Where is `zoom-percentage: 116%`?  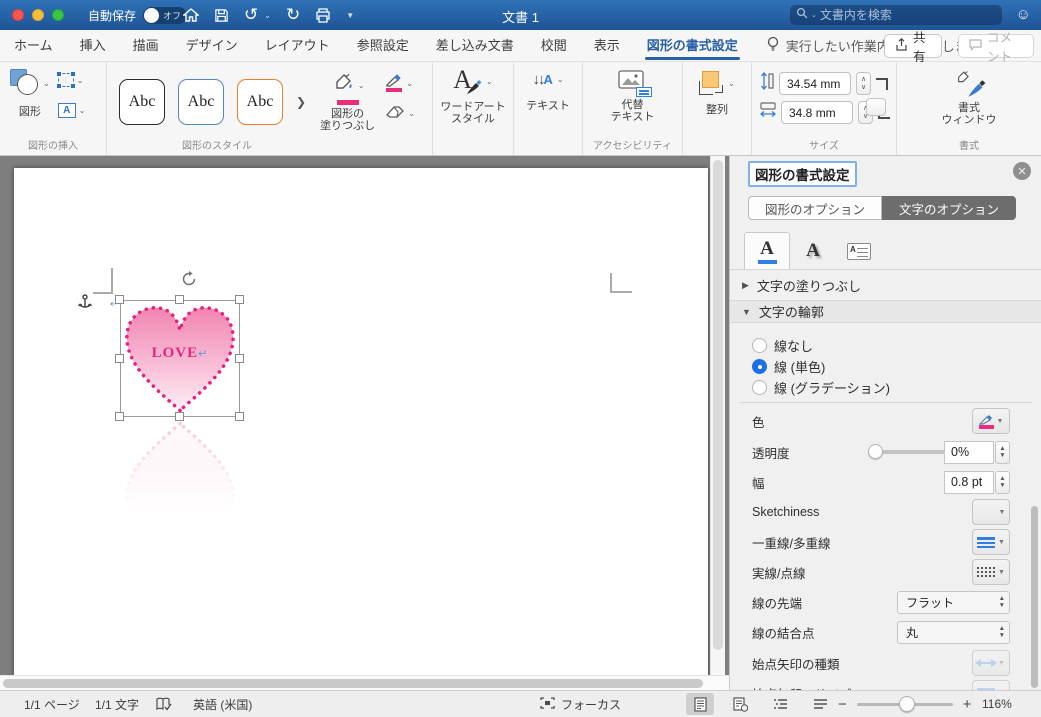
zoom-percentage: 116% is located at coordinates (997, 704).